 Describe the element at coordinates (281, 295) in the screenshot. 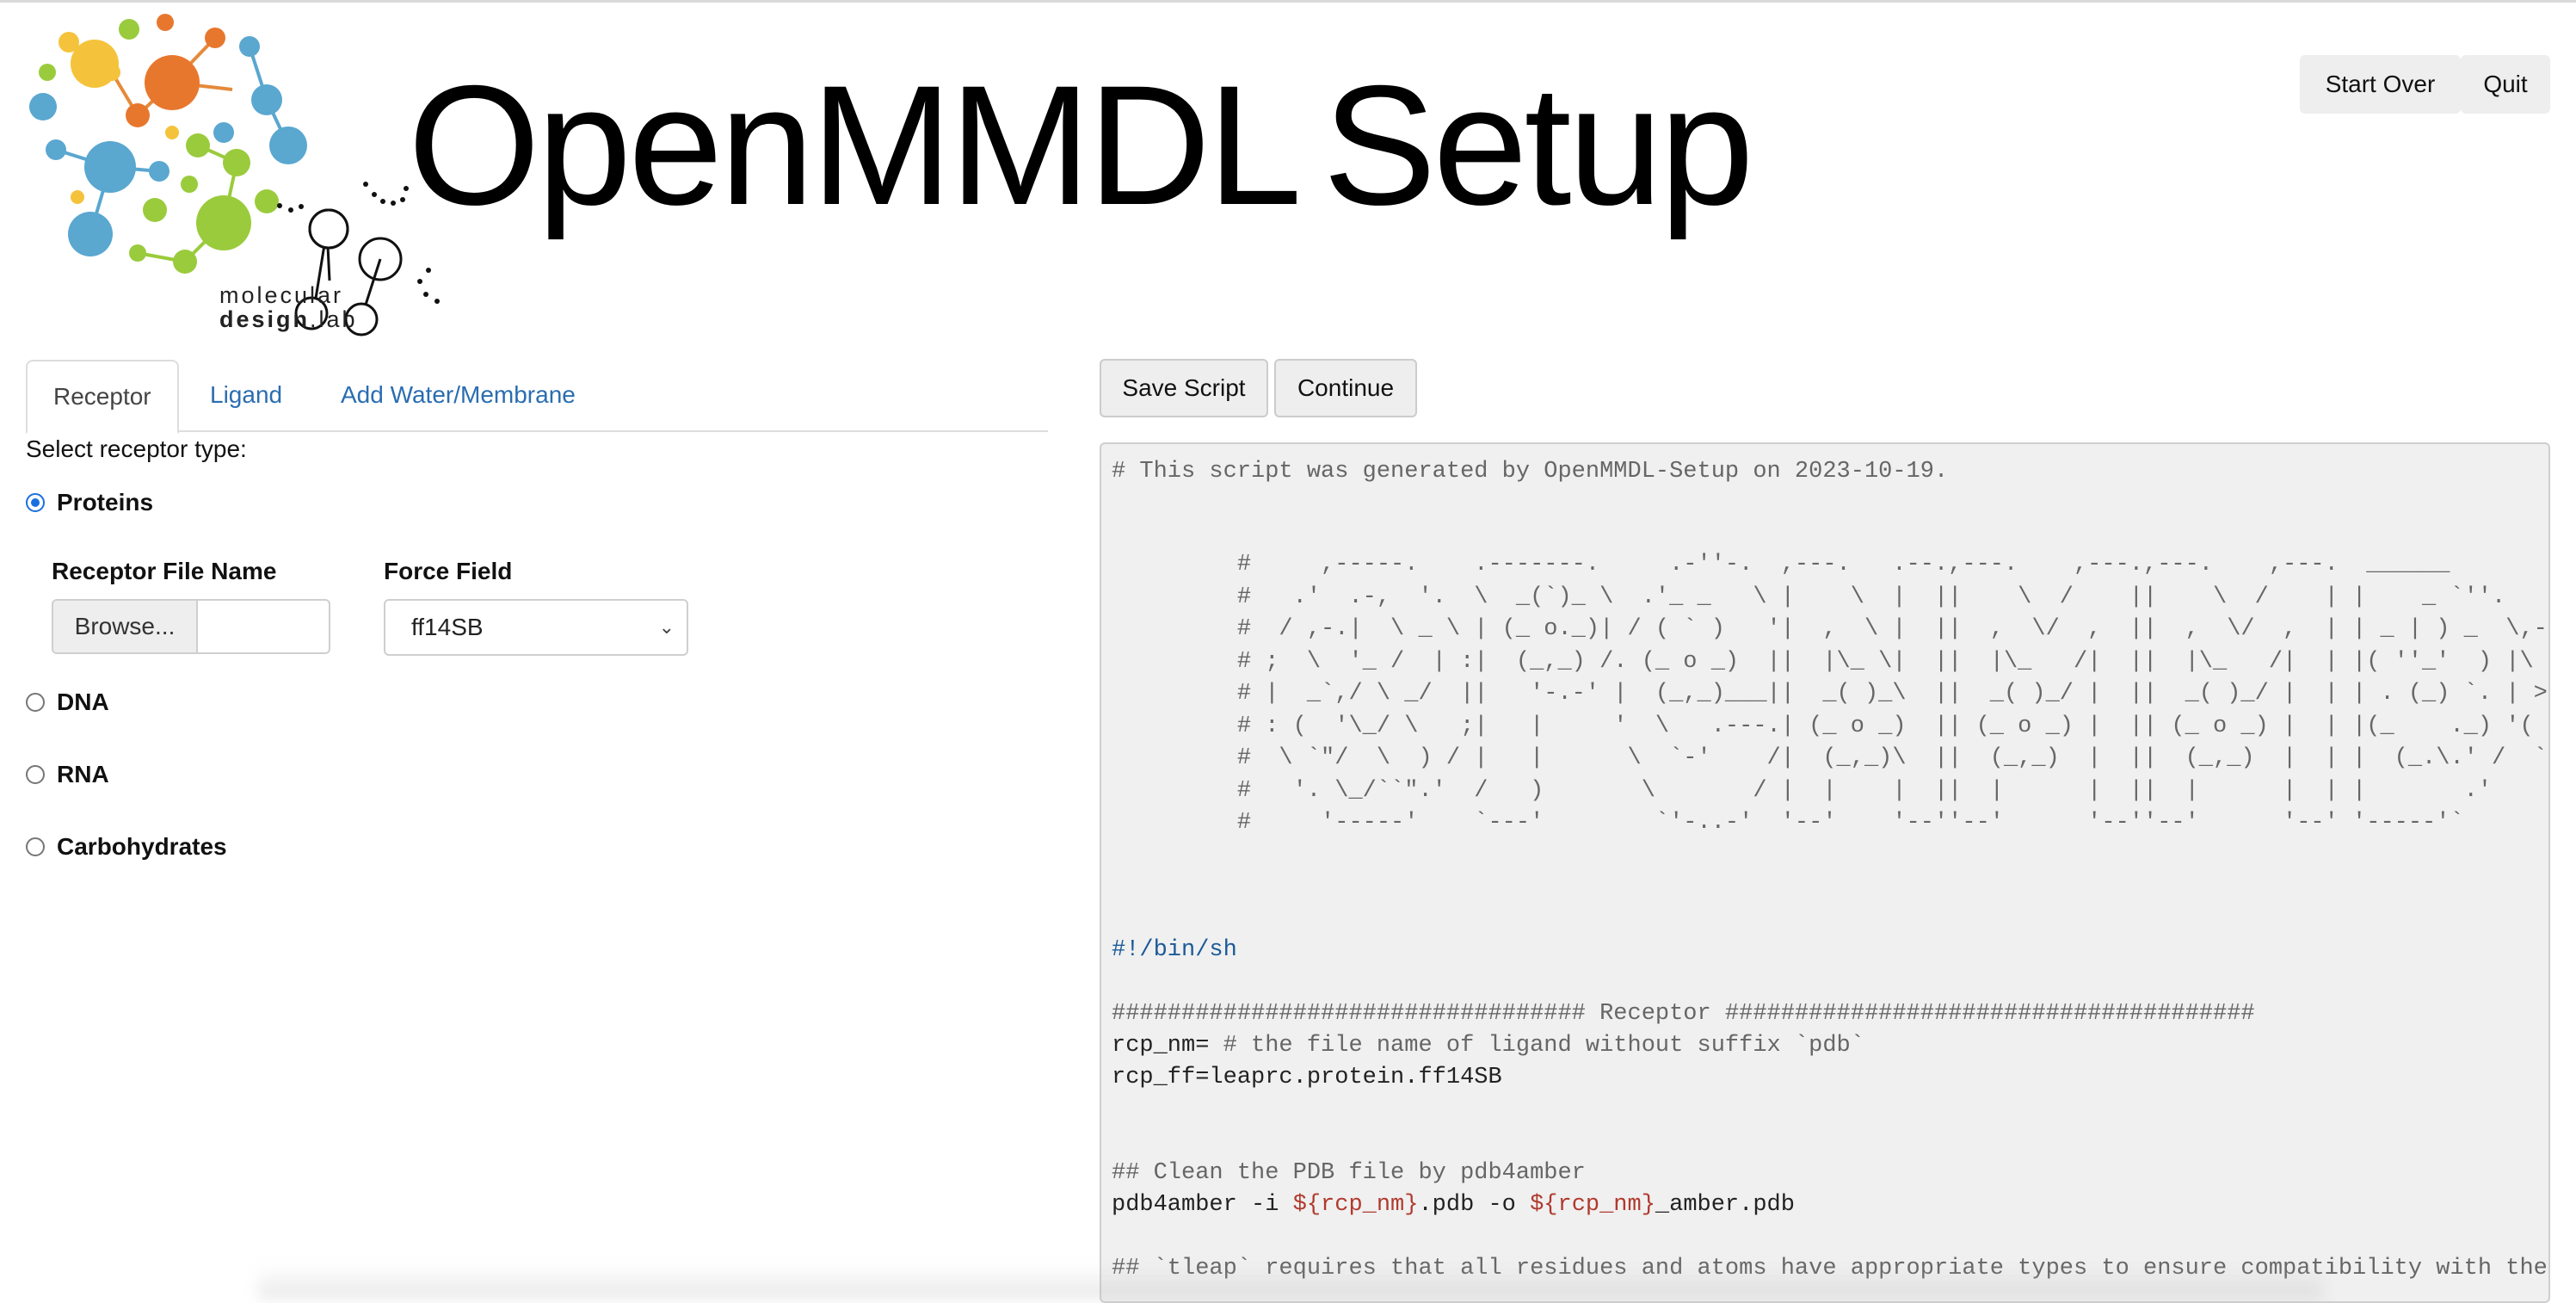

I see `logo-text-molecular: molecular` at that location.